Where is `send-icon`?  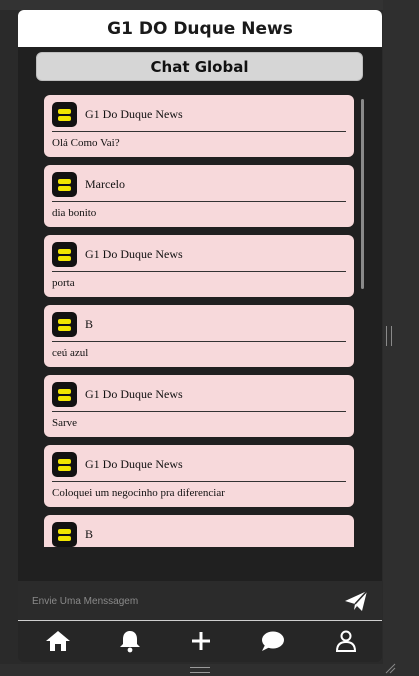
send-icon is located at coordinates (356, 601).